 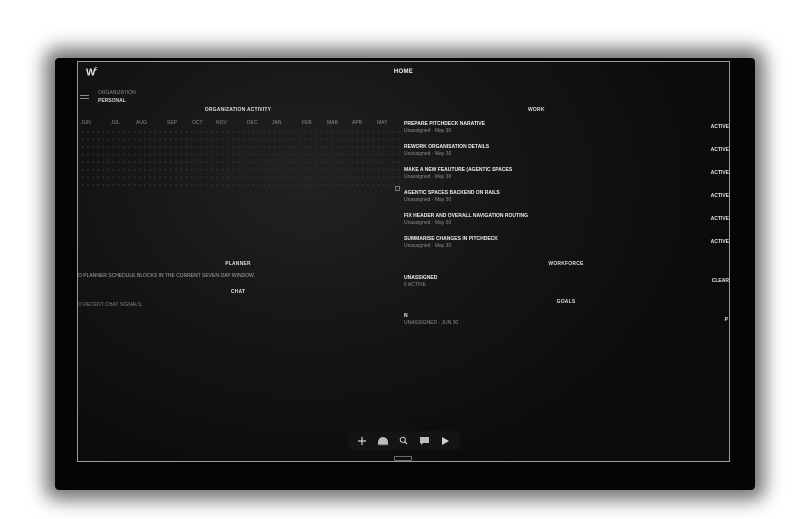 I want to click on month-label: NOV, so click(x=221, y=123).